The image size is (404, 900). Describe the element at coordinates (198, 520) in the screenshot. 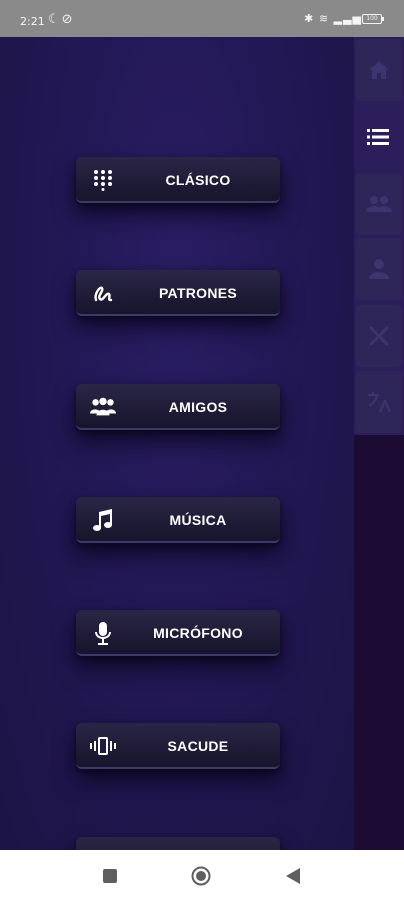

I see `musica-label: MÚSICA` at that location.